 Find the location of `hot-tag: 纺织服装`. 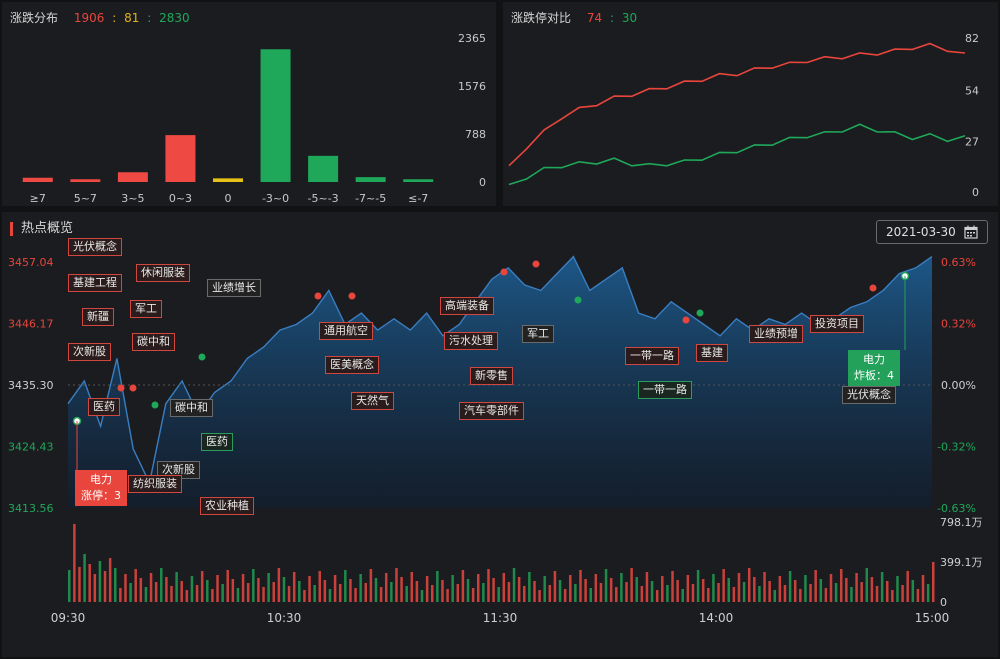

hot-tag: 纺织服装 is located at coordinates (155, 484).